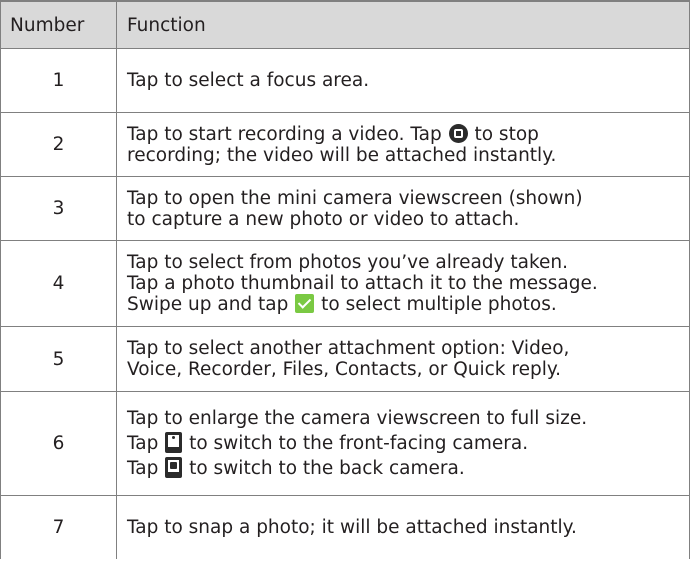 Image resolution: width=699 pixels, height=563 pixels. Describe the element at coordinates (436, 304) in the screenshot. I see `function-text: to select multiple photos.` at that location.